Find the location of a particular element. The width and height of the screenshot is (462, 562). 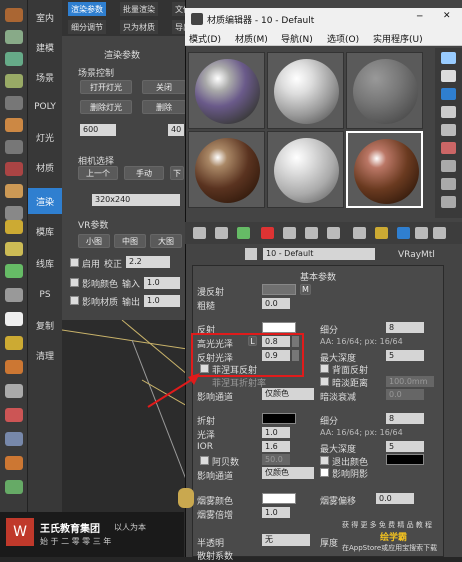

abbe-checkbox is located at coordinates (204, 460).